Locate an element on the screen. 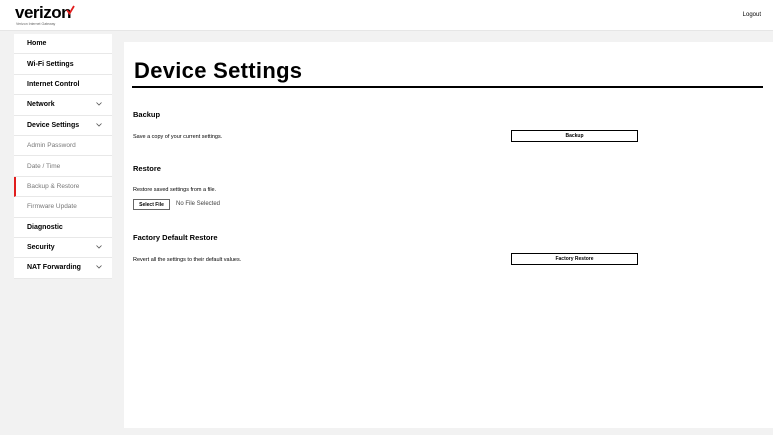 The image size is (773, 435). backup-heading: Backup is located at coordinates (147, 114).